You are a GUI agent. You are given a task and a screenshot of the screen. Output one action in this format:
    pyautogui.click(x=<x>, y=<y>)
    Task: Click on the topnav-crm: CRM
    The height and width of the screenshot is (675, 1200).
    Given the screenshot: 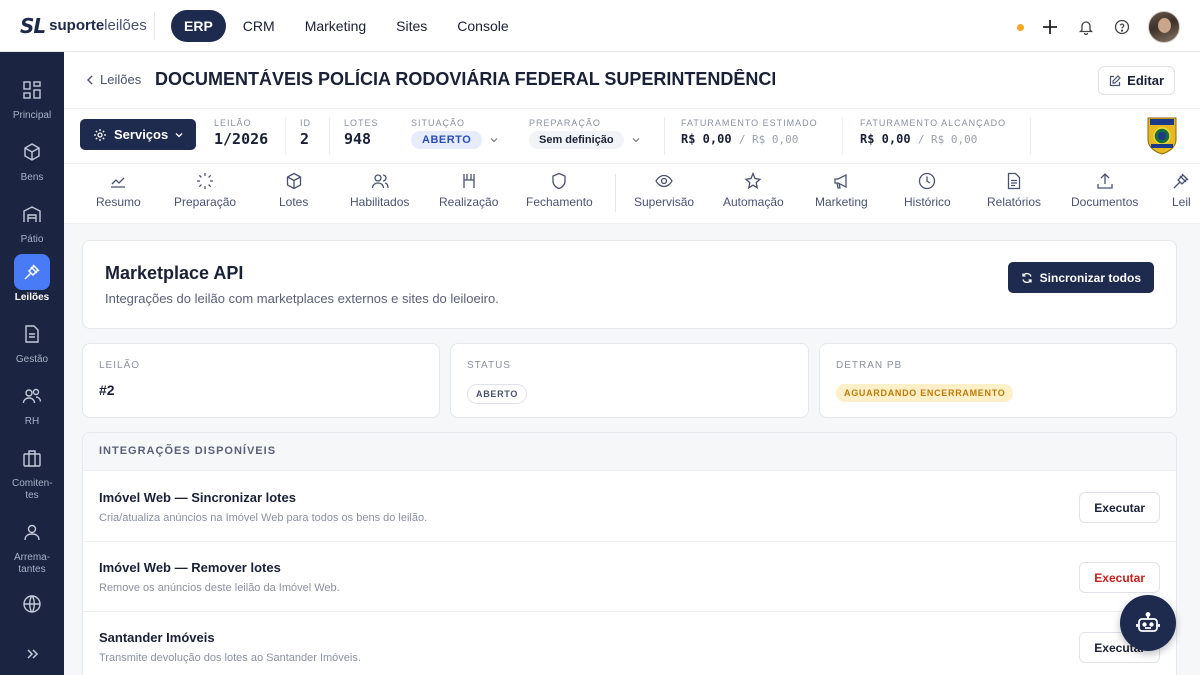 What is the action you would take?
    pyautogui.click(x=259, y=26)
    